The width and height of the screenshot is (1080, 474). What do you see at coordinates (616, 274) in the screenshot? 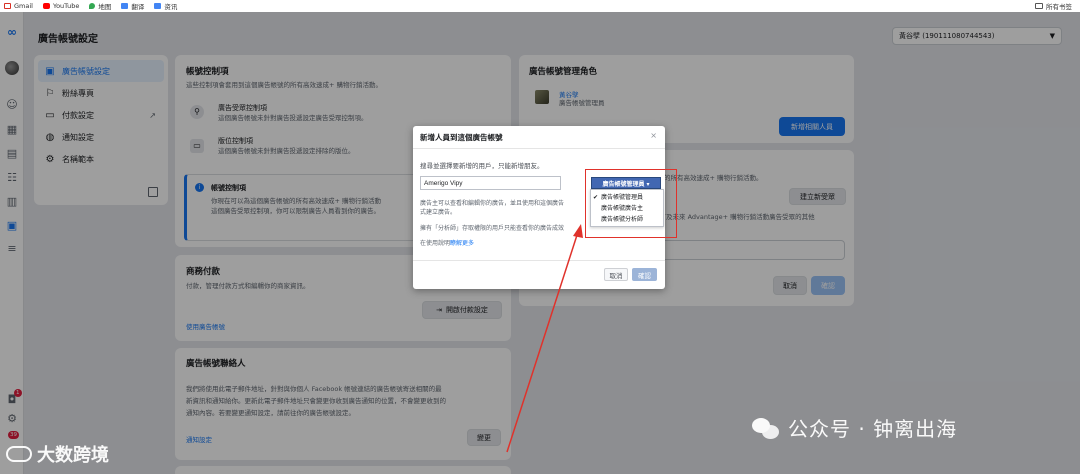
I see `modal-cancel-button: 取消` at bounding box center [616, 274].